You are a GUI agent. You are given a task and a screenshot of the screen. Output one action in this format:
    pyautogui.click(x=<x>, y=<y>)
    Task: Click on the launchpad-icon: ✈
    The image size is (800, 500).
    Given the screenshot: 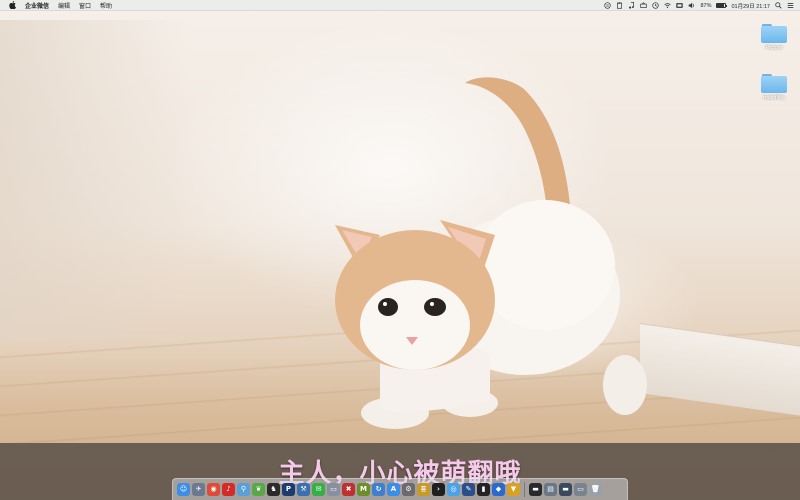 What is the action you would take?
    pyautogui.click(x=198, y=489)
    